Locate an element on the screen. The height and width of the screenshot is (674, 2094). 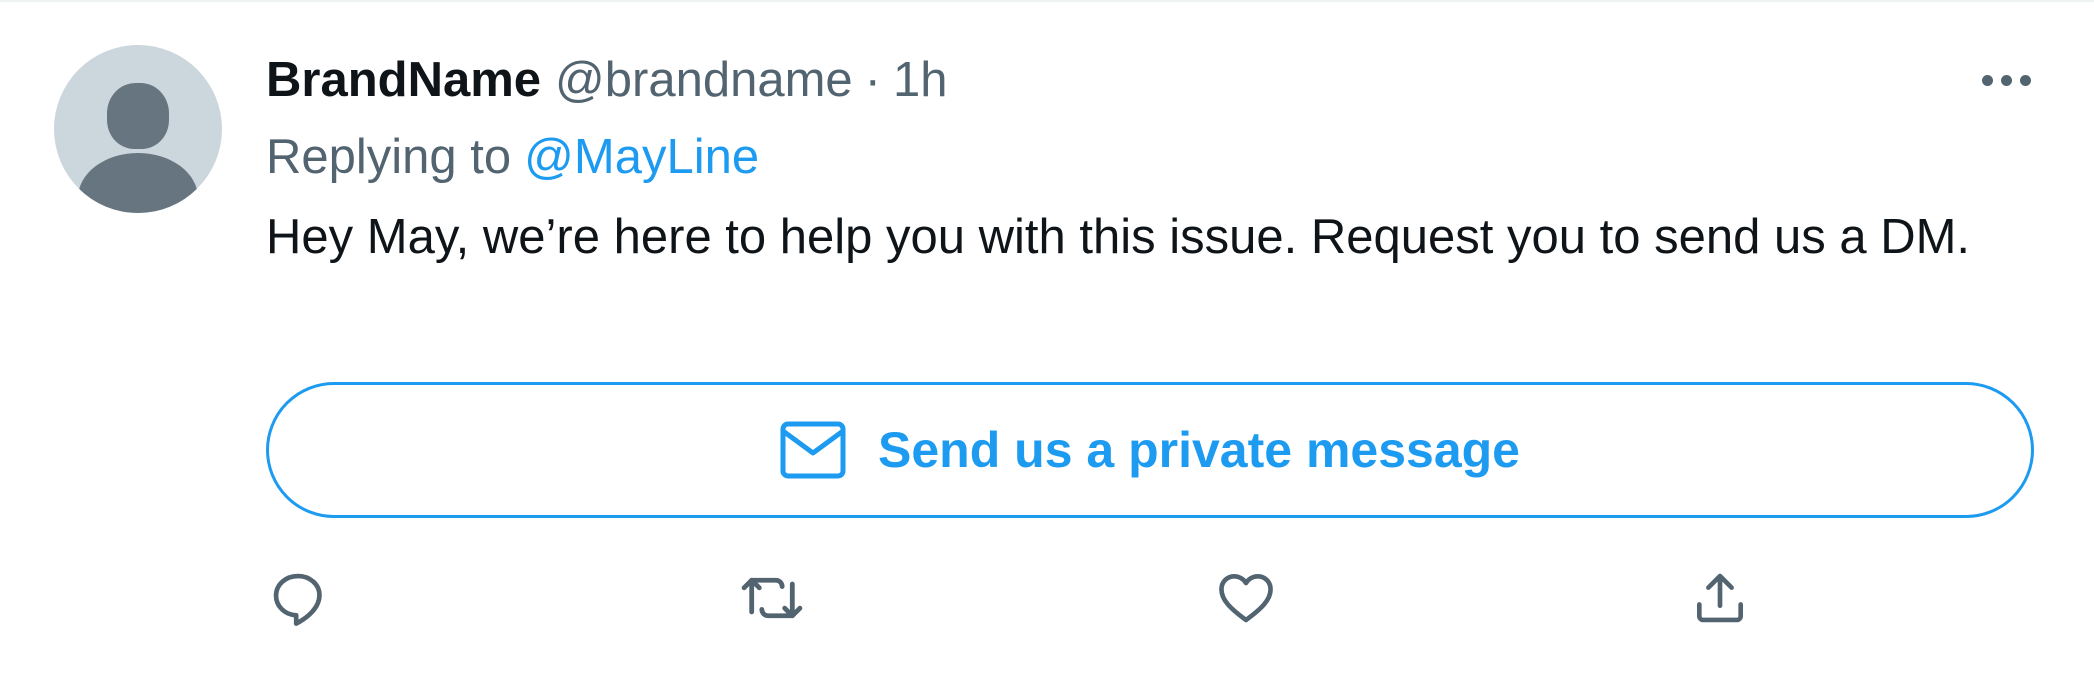
retweet-button is located at coordinates (772, 600).